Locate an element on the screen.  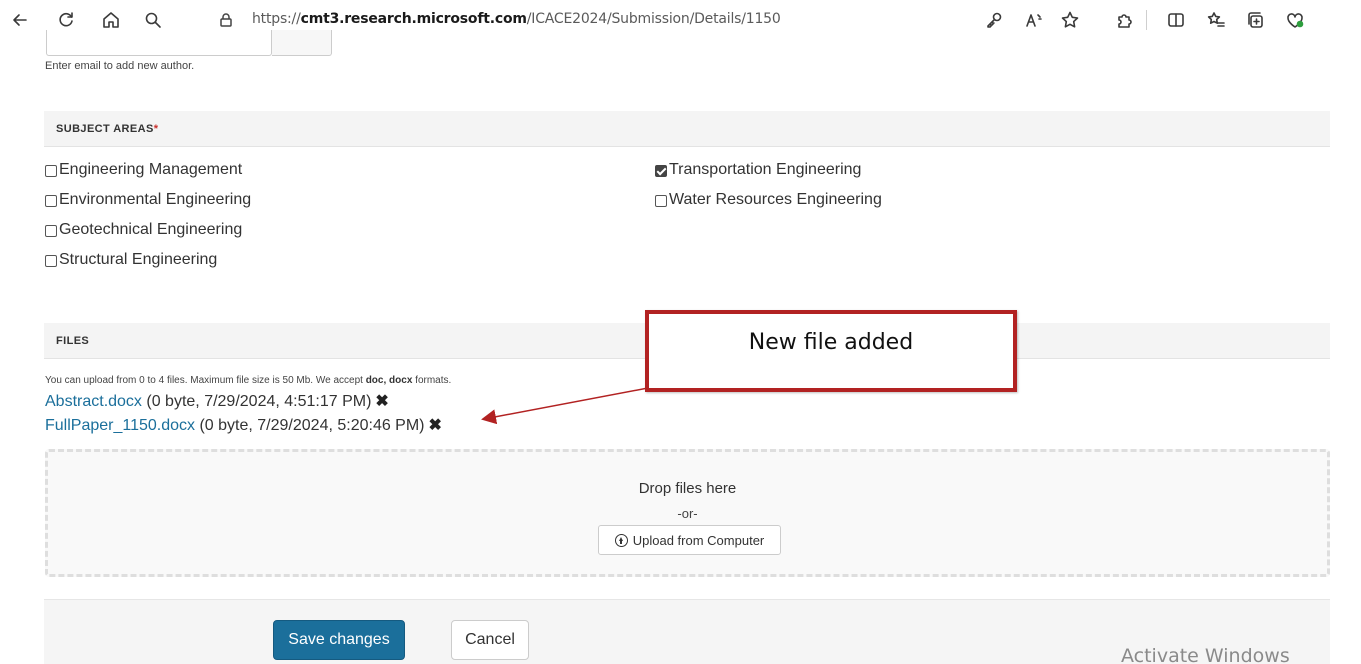
subject-engineering-management: Engineering Management is located at coordinates (143, 170).